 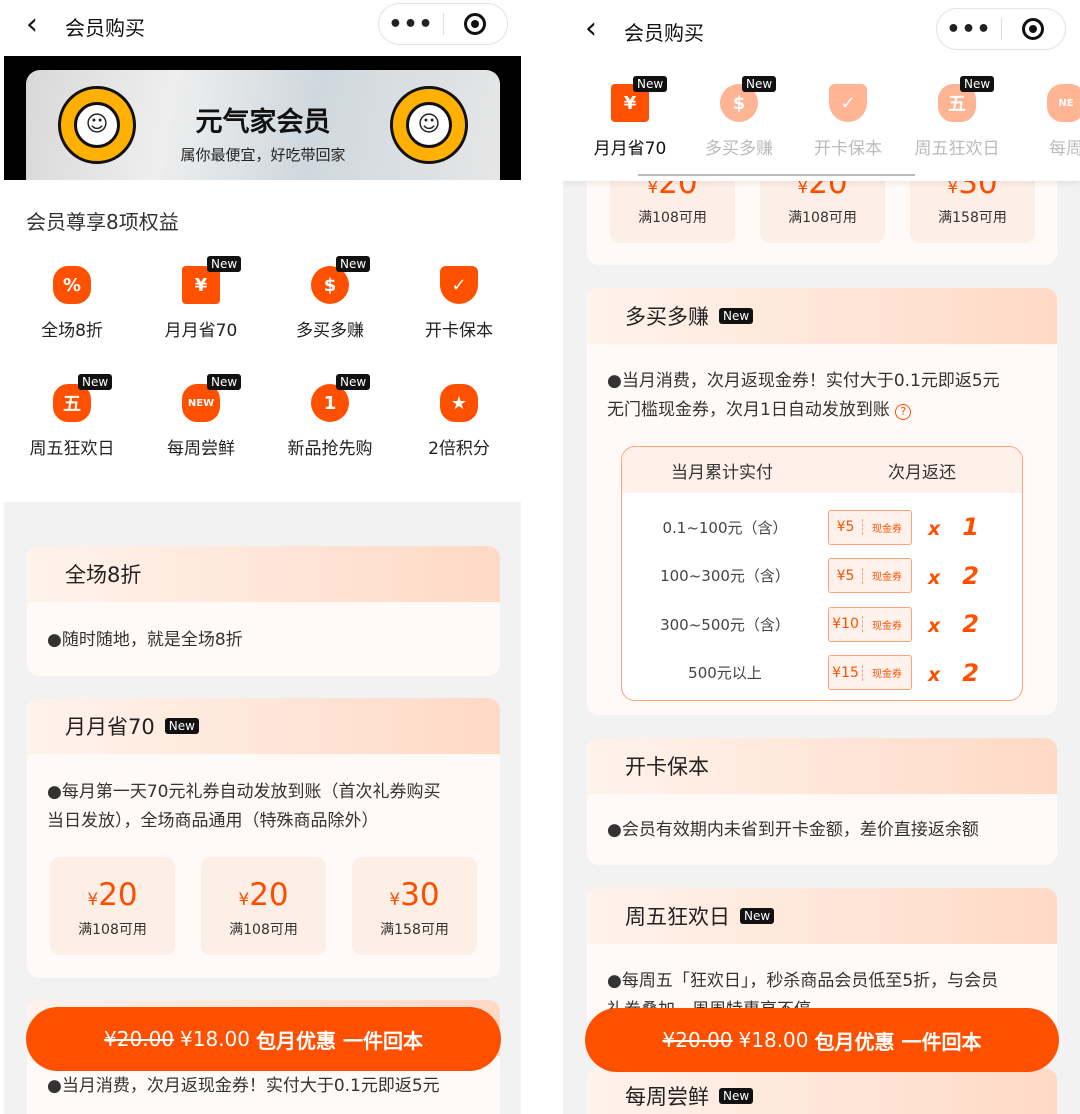 I want to click on tab-2: ✓ 开卡保本, so click(x=848, y=121).